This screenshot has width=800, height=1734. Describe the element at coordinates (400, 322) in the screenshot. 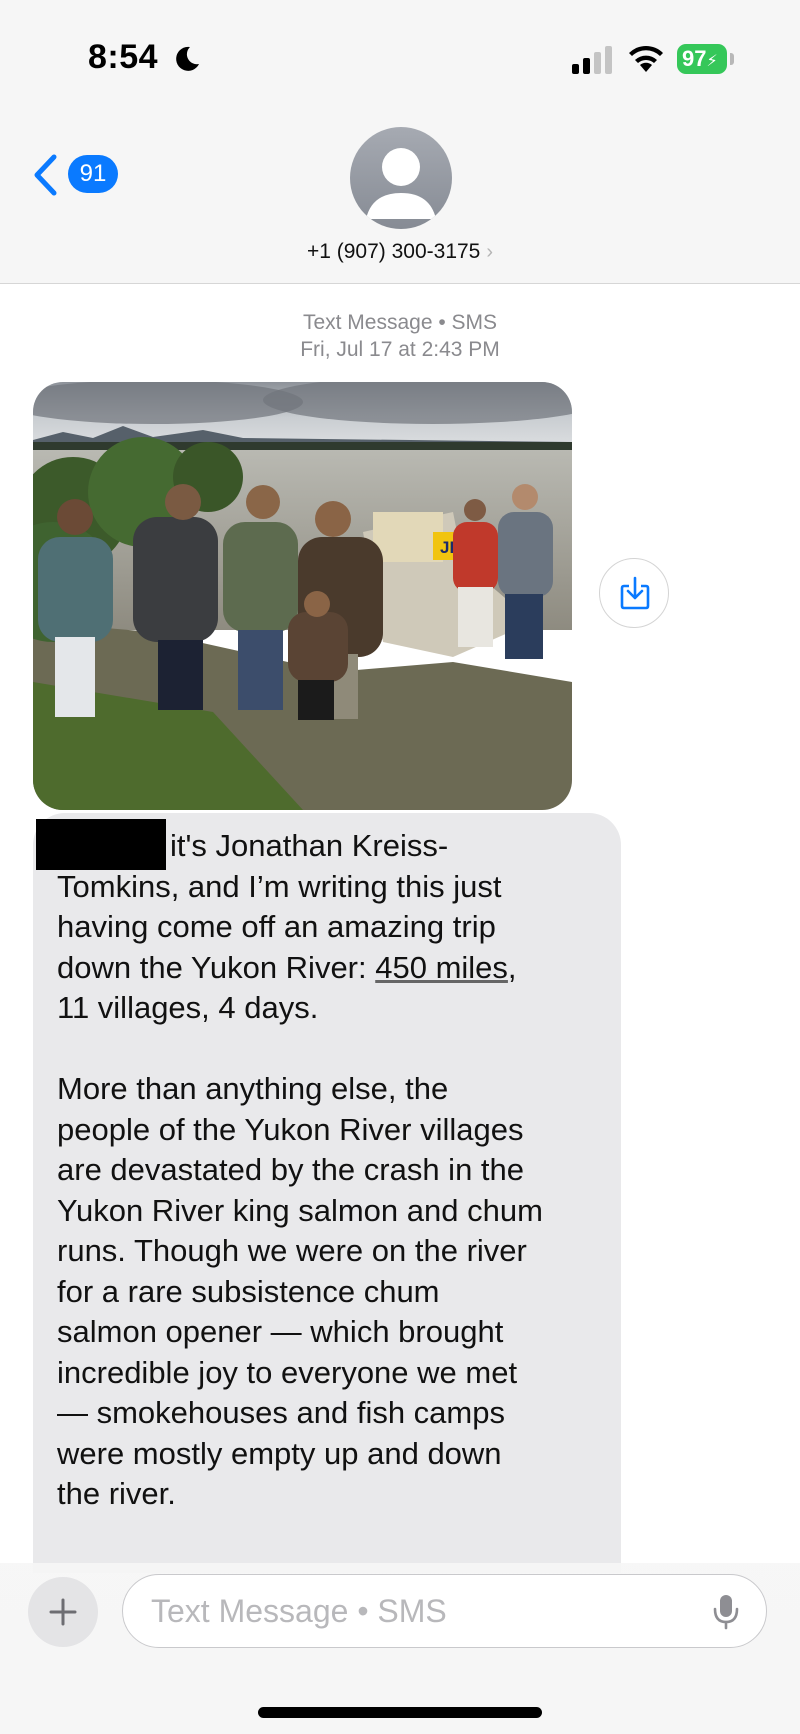

I see `service-label: Text Message • SMS` at that location.